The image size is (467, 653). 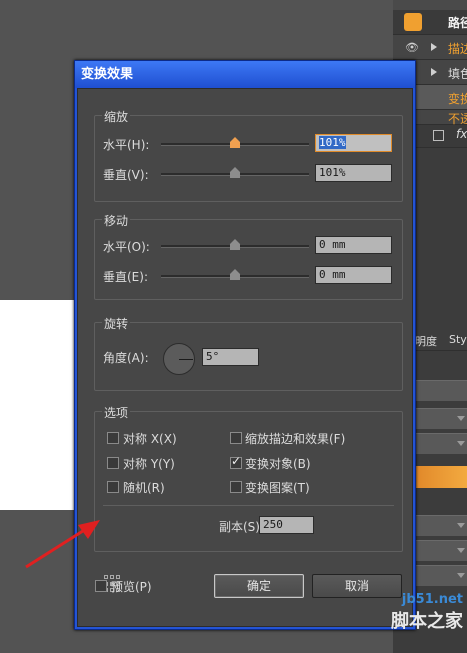 I want to click on arrow-shaft, so click(x=56, y=548).